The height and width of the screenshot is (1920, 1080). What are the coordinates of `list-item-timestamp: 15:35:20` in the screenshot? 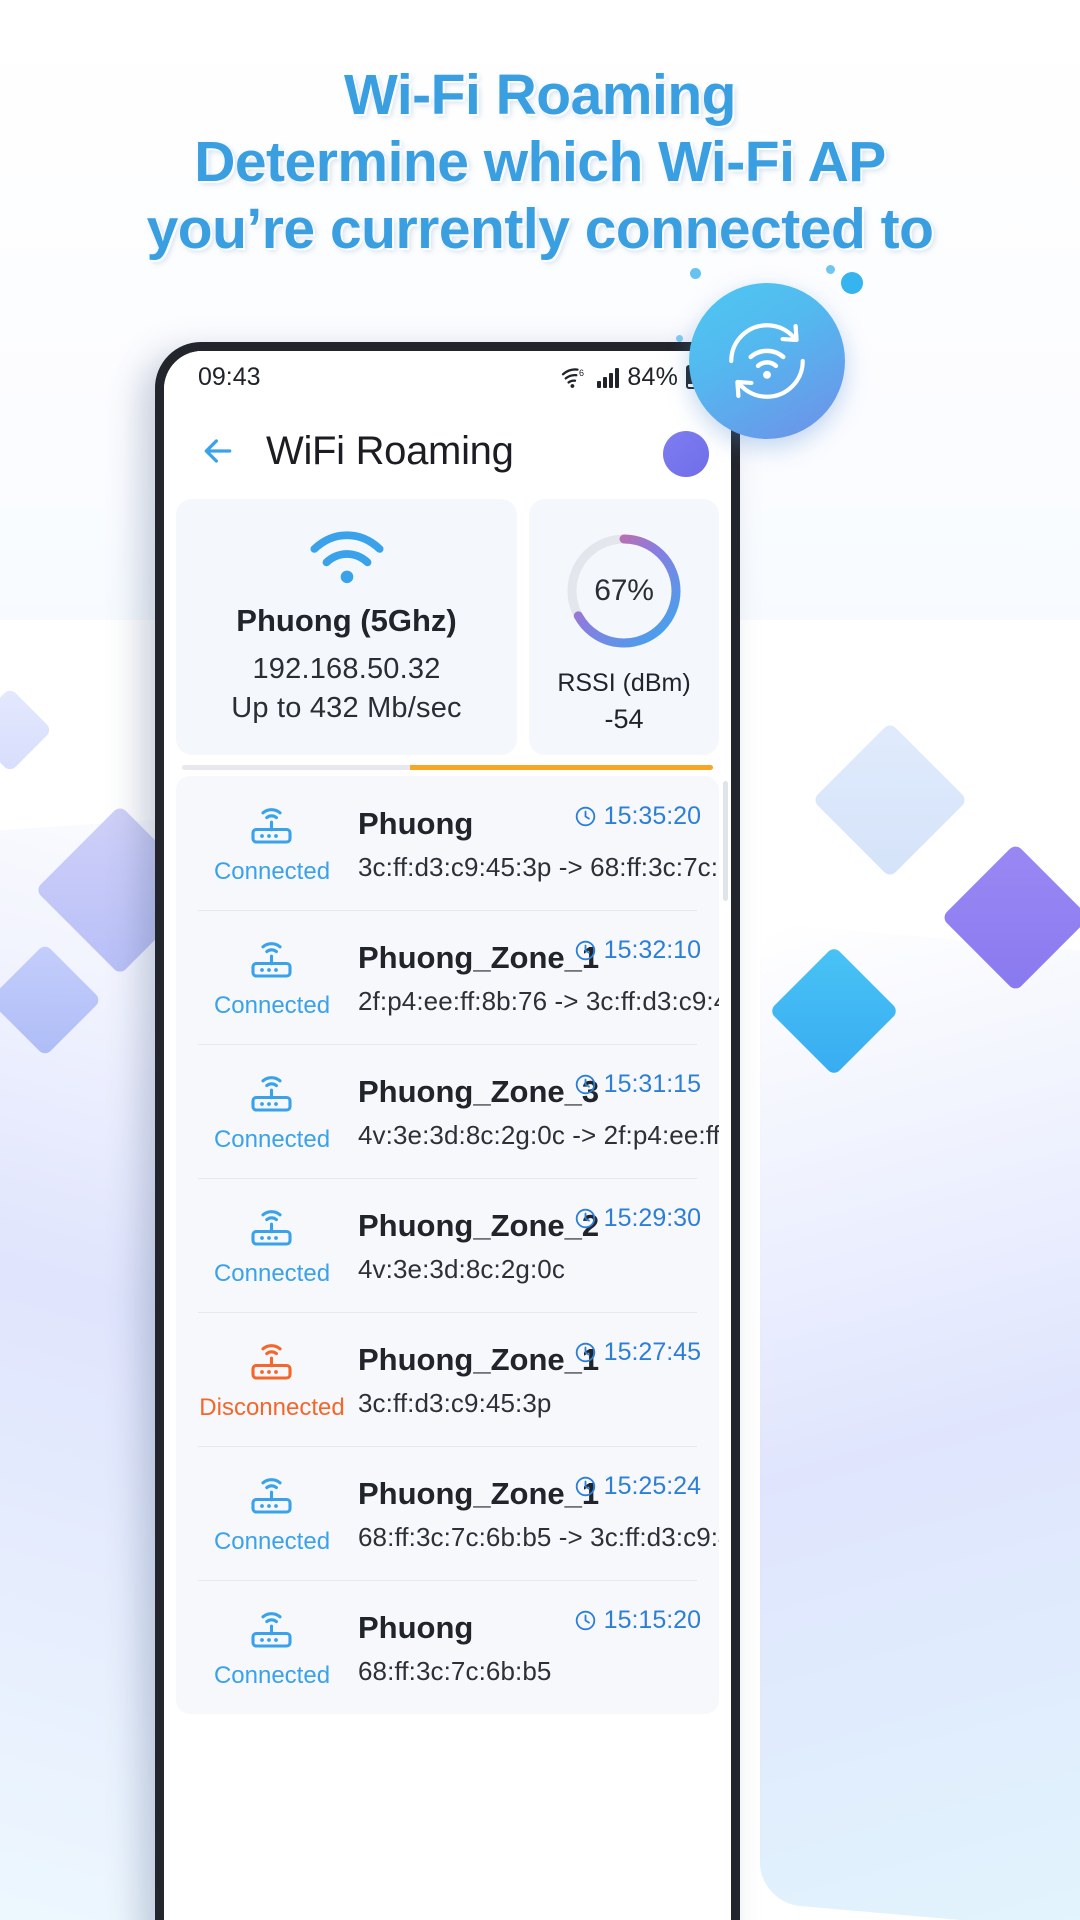 It's located at (652, 816).